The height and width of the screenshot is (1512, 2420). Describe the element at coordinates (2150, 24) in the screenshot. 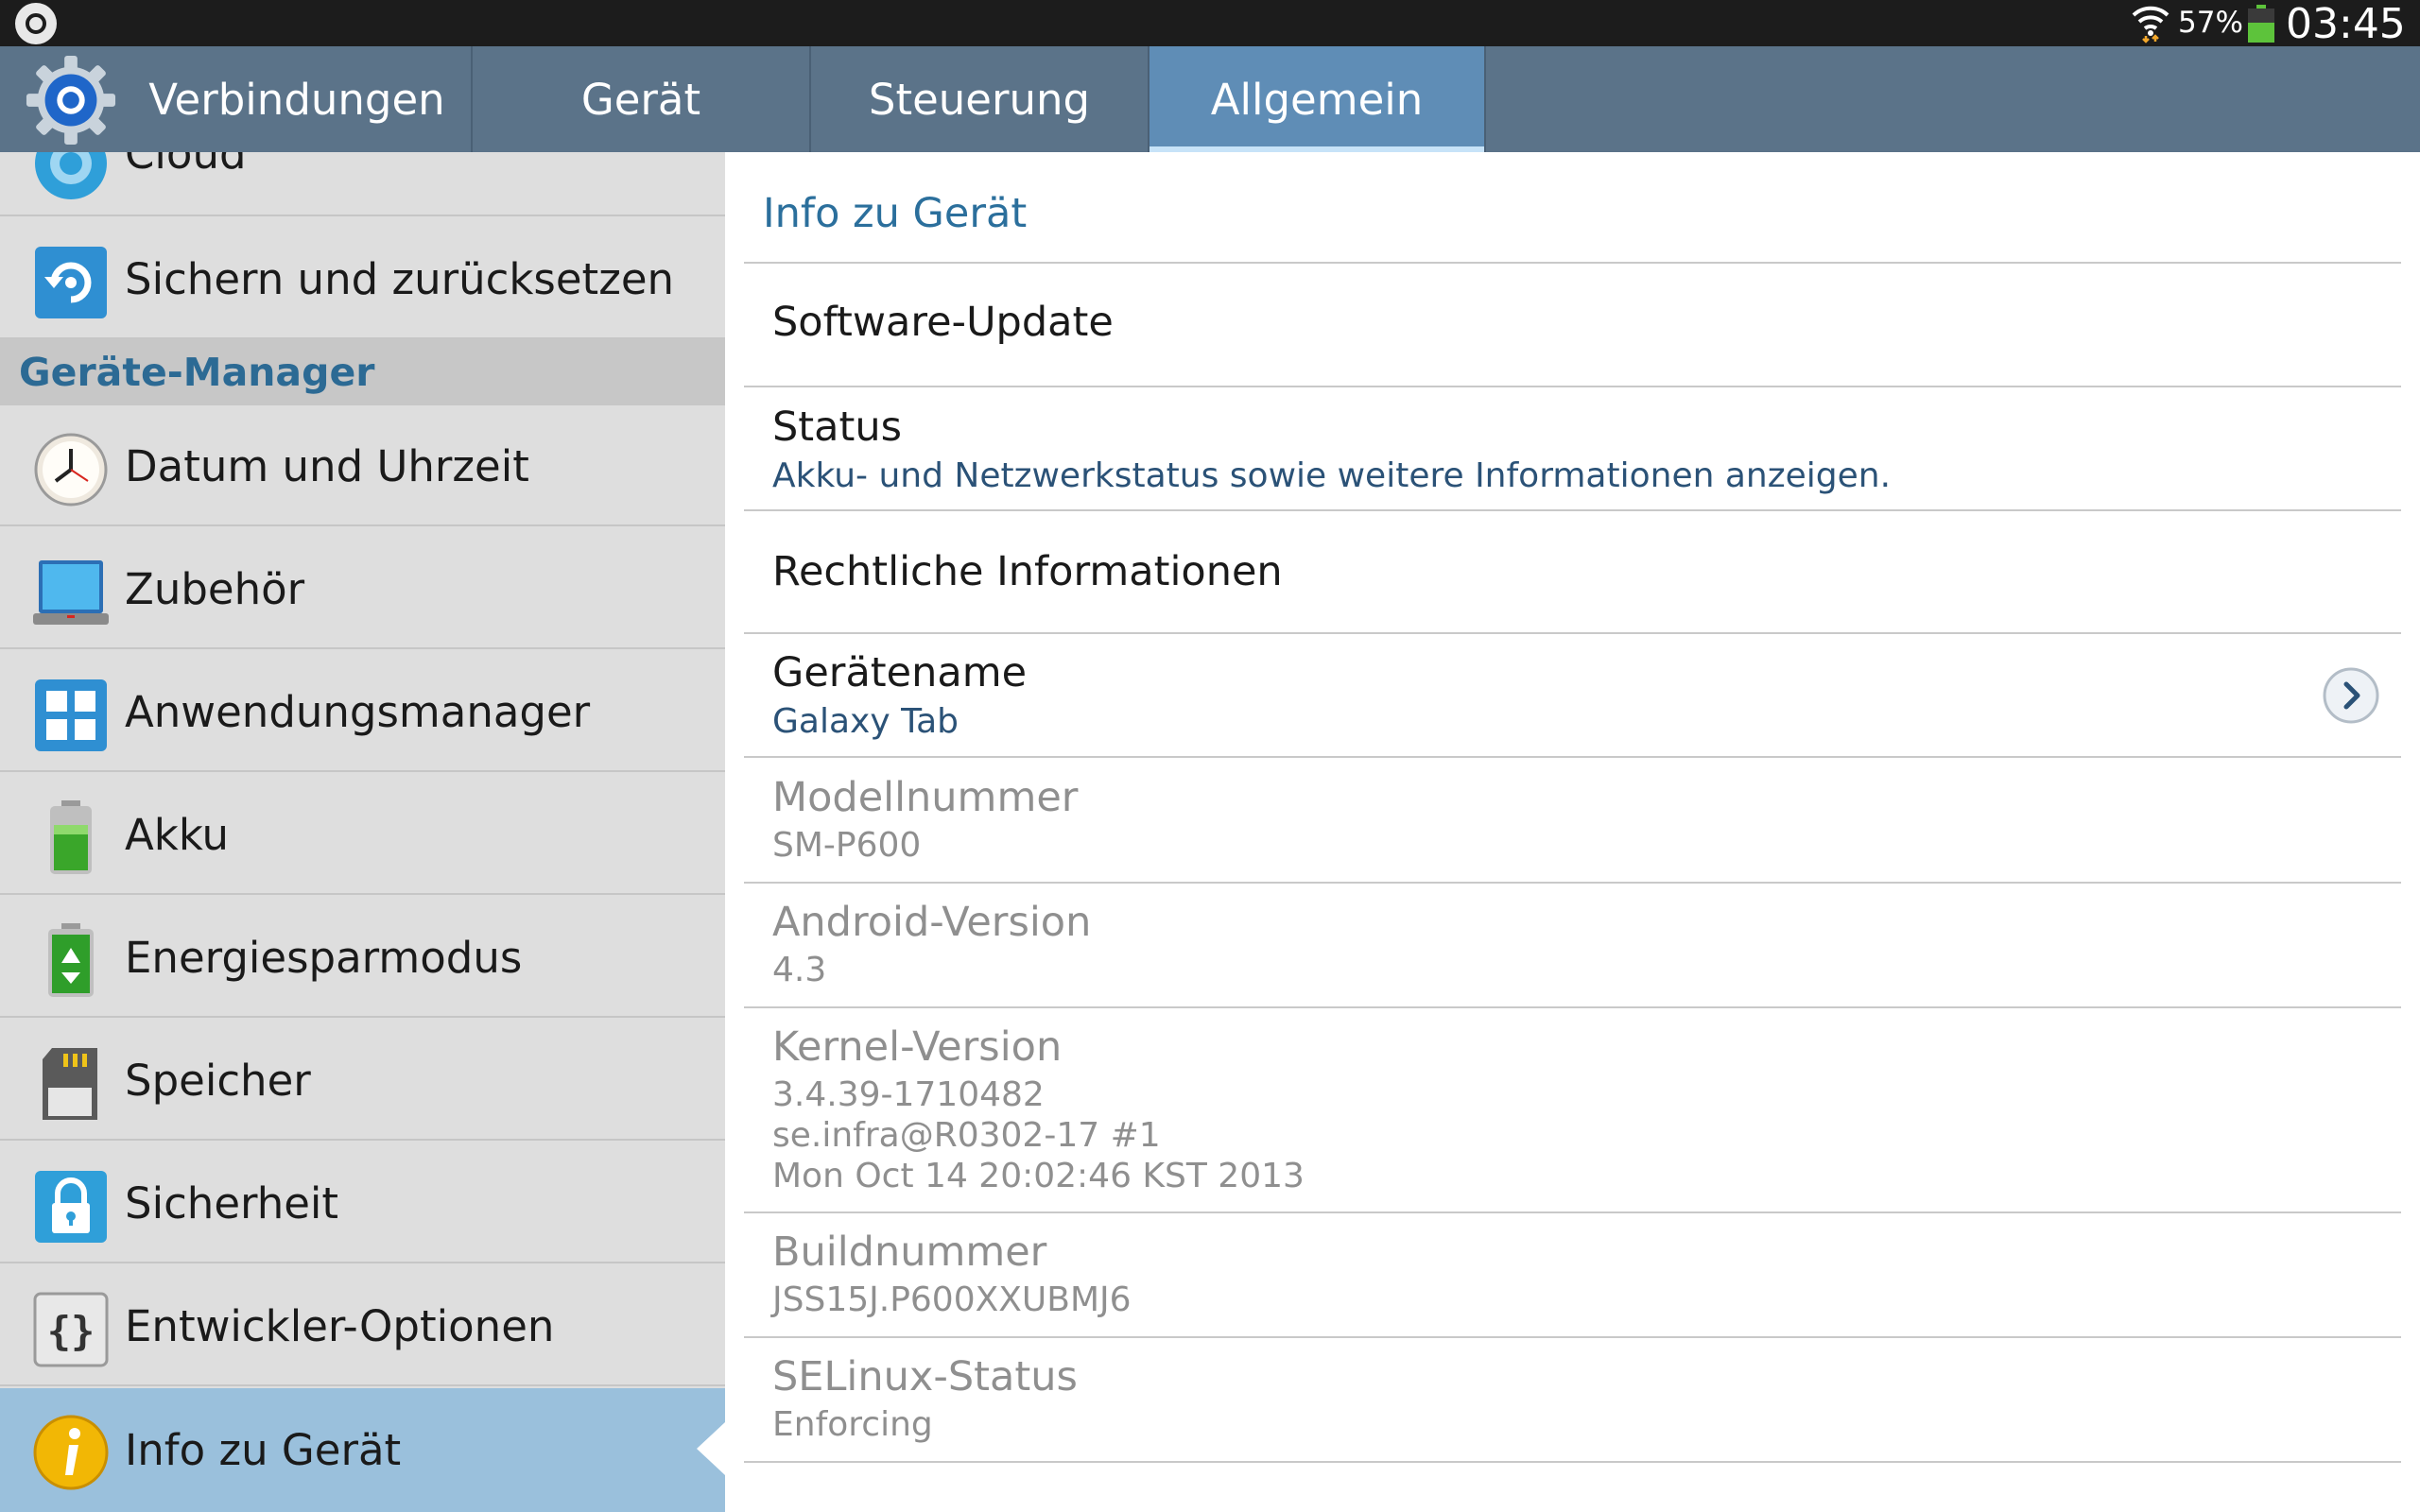

I see `wifi-icon` at that location.